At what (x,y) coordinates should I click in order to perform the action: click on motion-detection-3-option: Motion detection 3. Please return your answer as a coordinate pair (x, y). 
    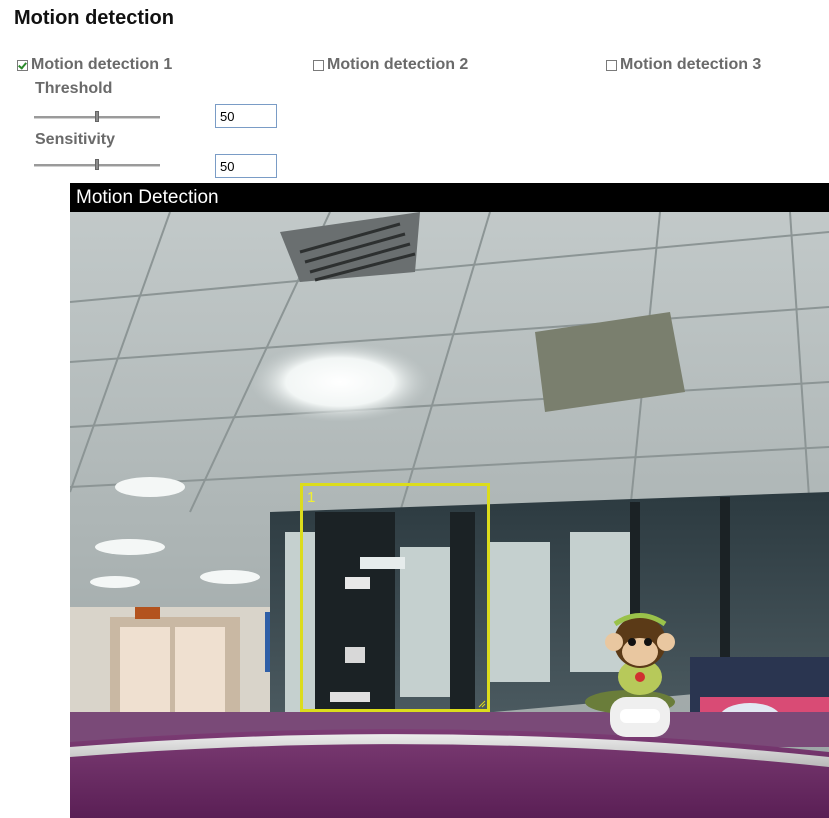
    Looking at the image, I should click on (683, 65).